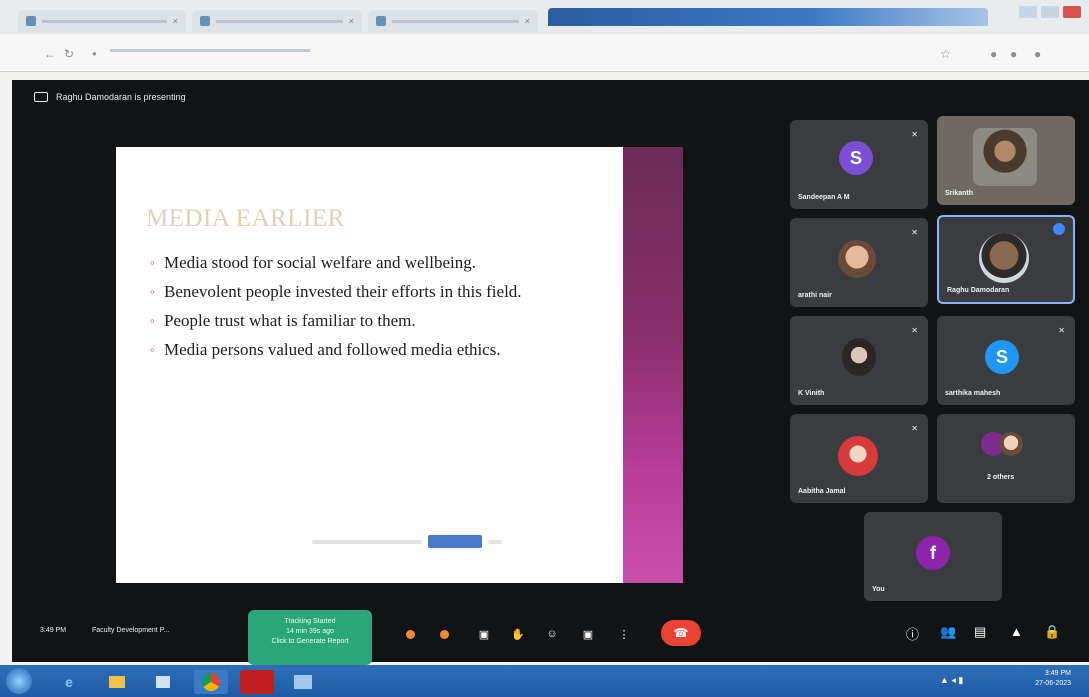 This screenshot has width=1089, height=697. Describe the element at coordinates (978, 290) in the screenshot. I see `participant-name: Raghu Damodaran` at that location.